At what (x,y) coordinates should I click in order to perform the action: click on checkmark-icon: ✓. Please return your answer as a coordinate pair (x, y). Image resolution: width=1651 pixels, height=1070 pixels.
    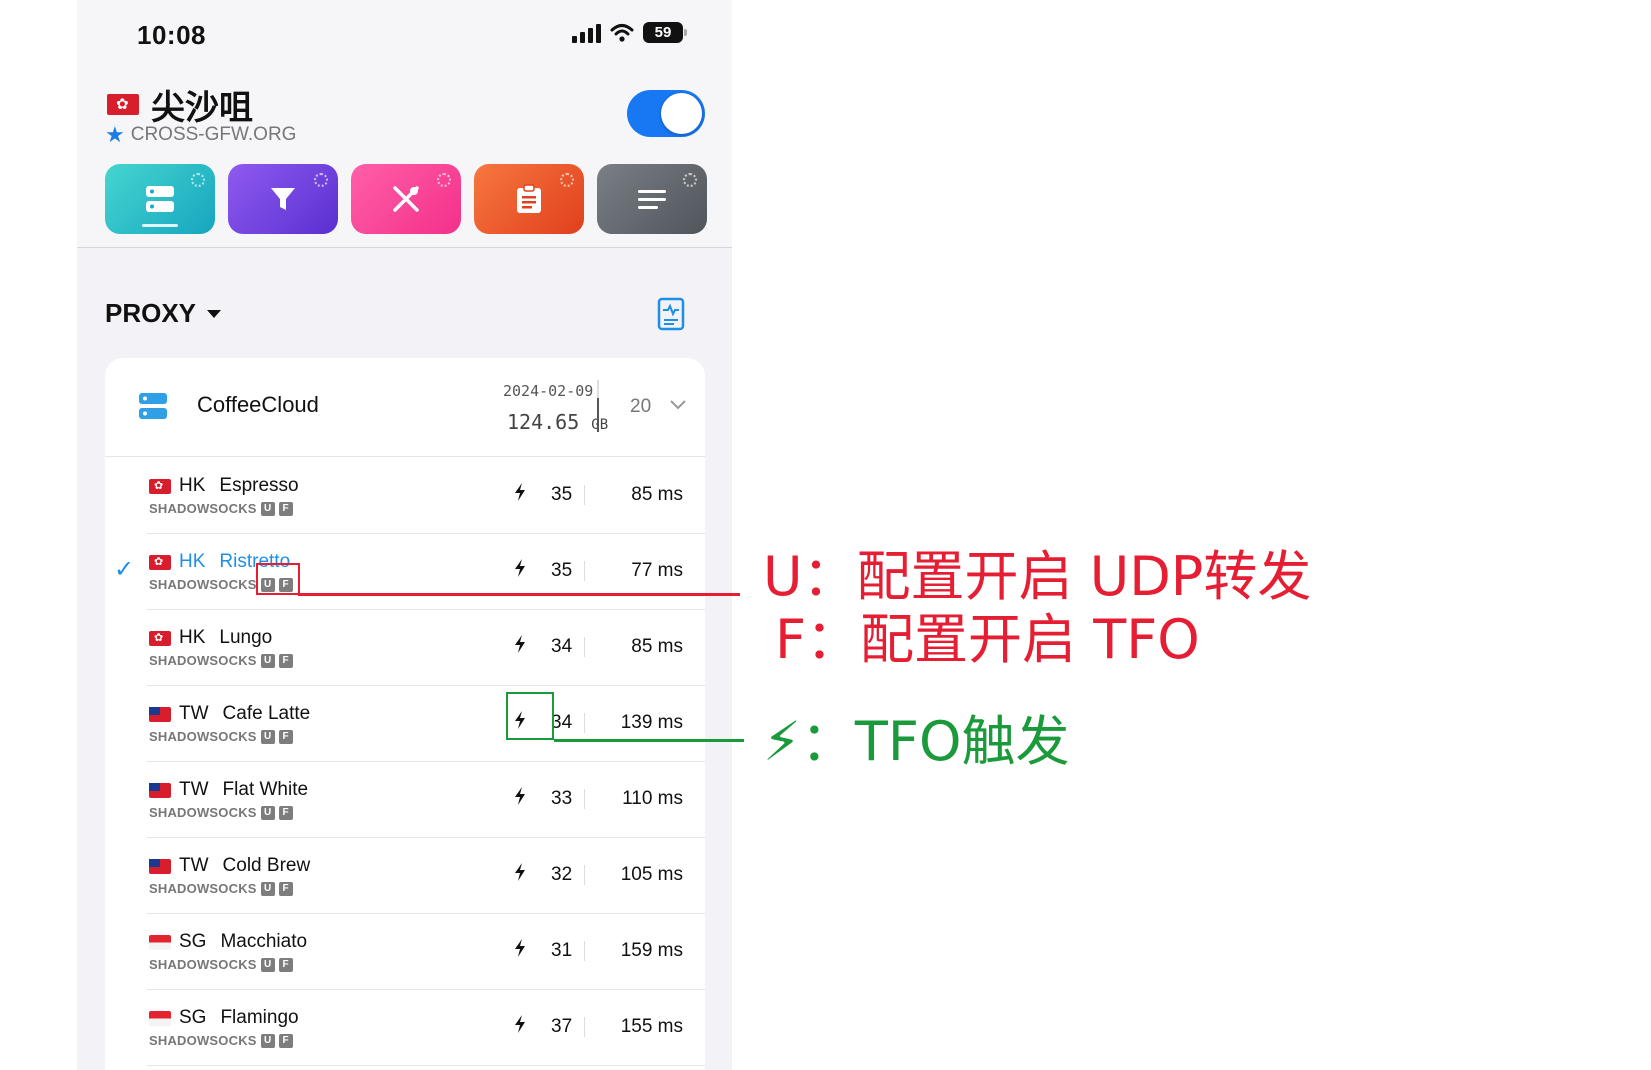
    Looking at the image, I should click on (124, 569).